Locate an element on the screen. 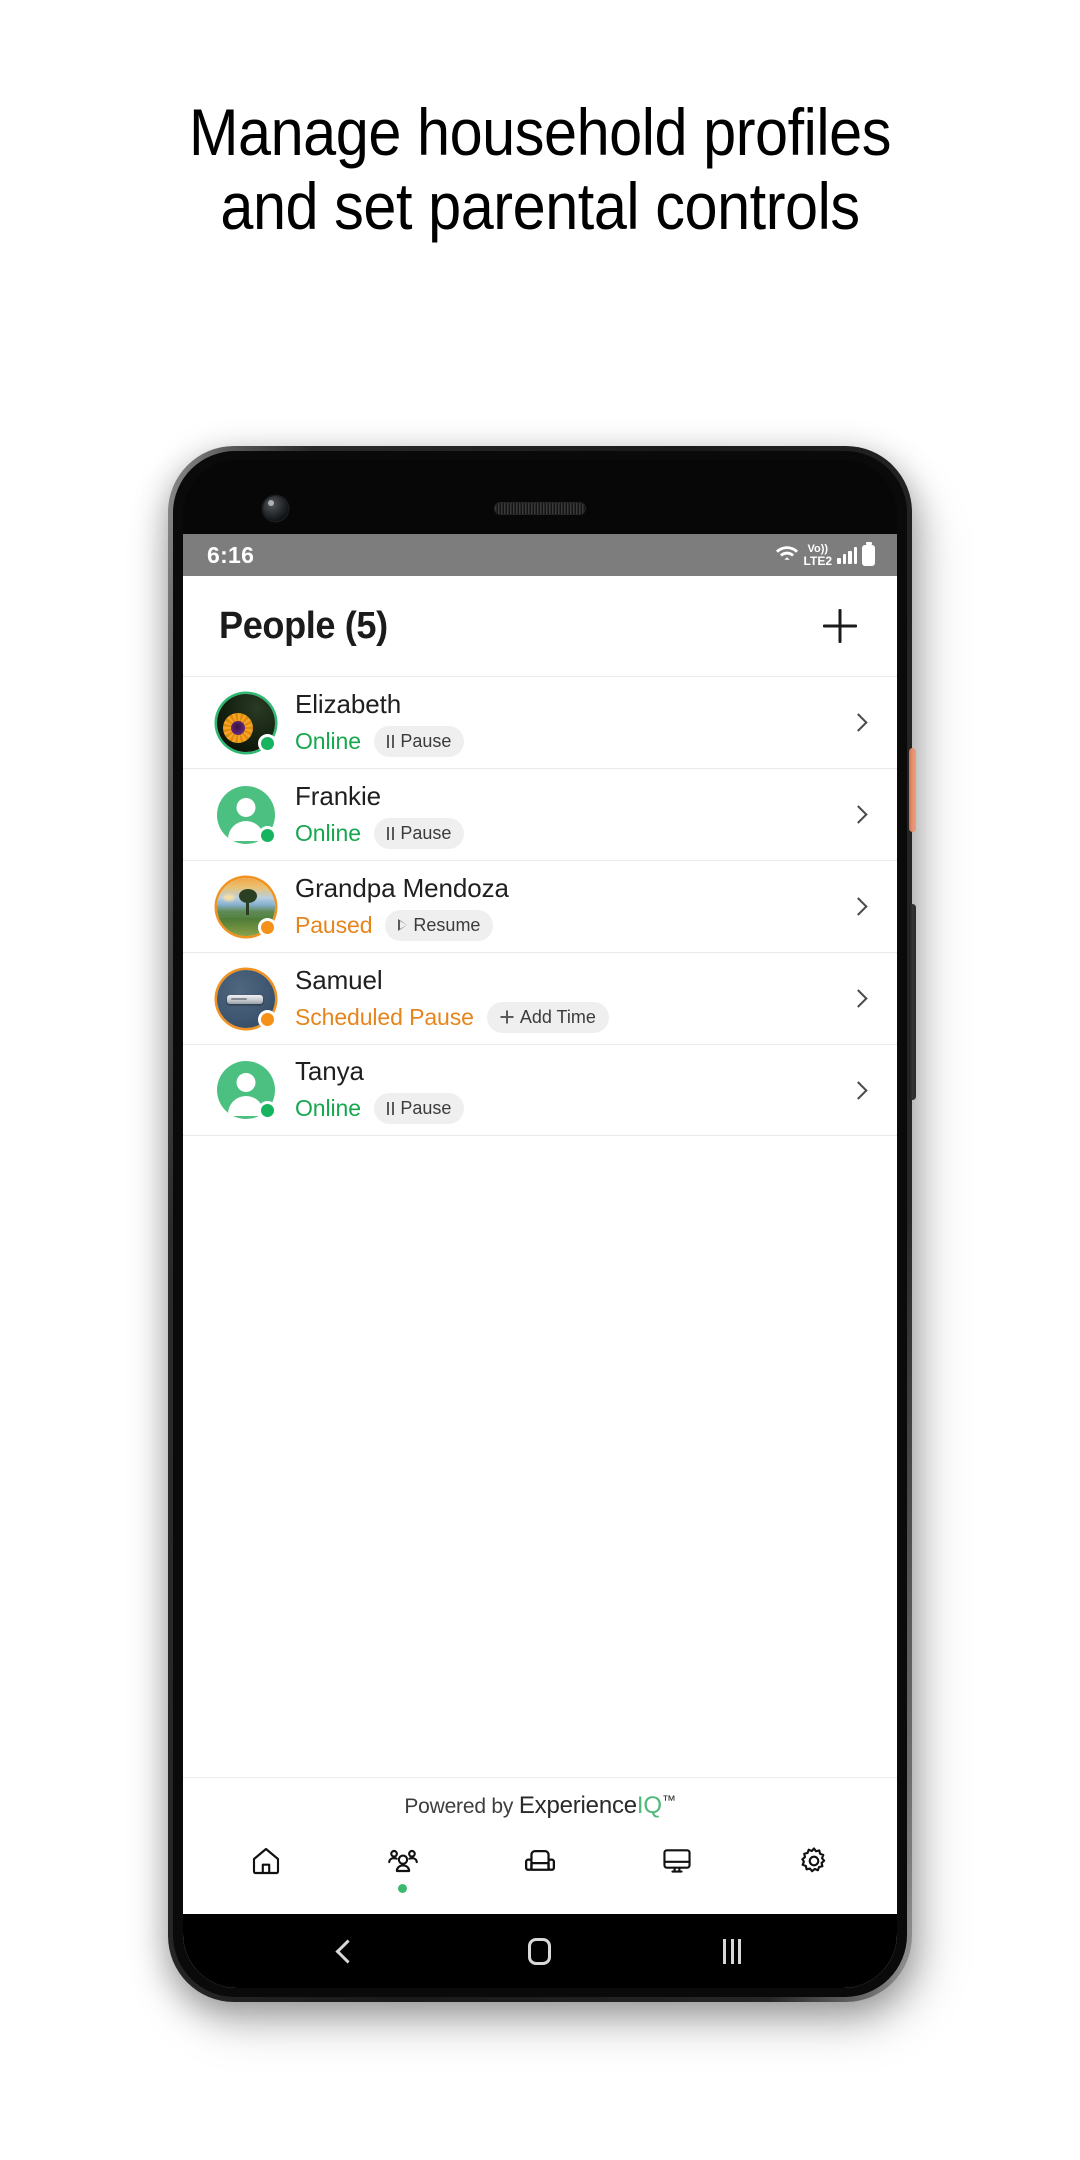 Image resolution: width=1080 pixels, height=2160 pixels. app-header: People (5) is located at coordinates (540, 626).